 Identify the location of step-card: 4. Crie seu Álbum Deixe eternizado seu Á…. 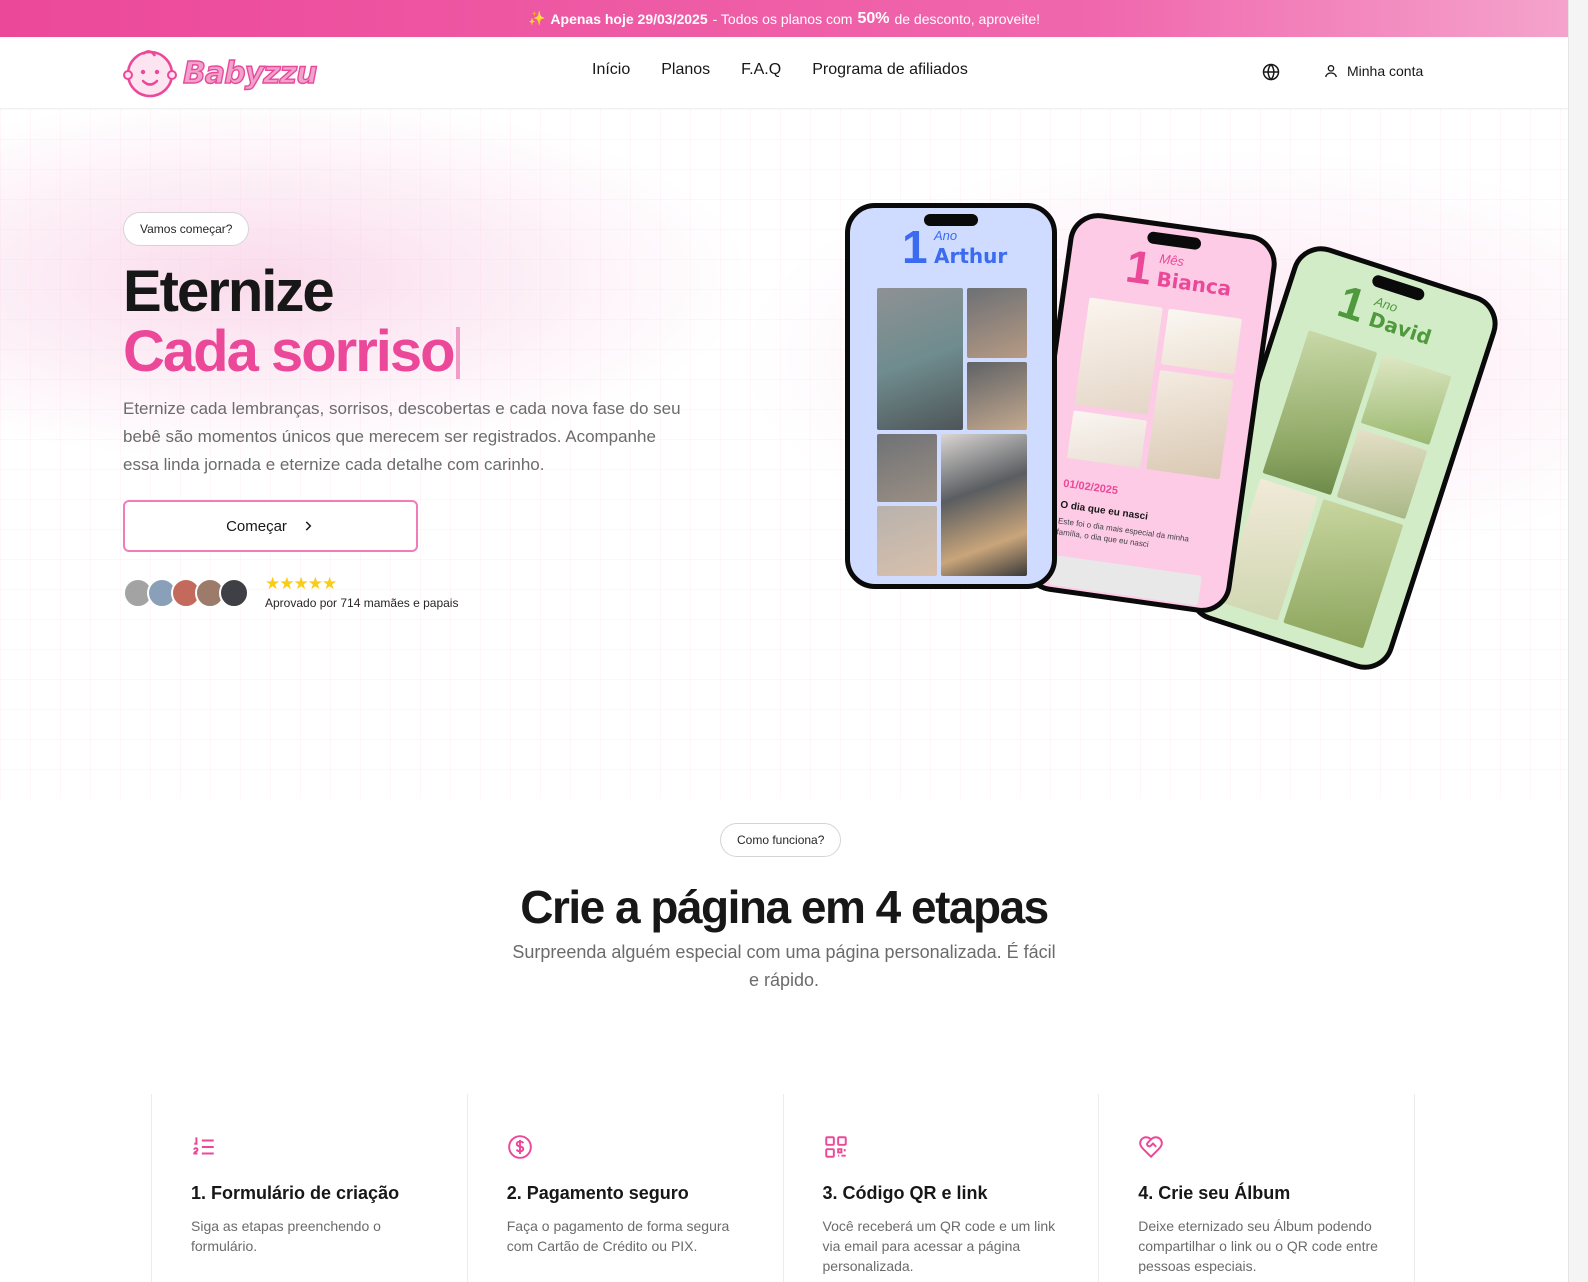
(1257, 1188).